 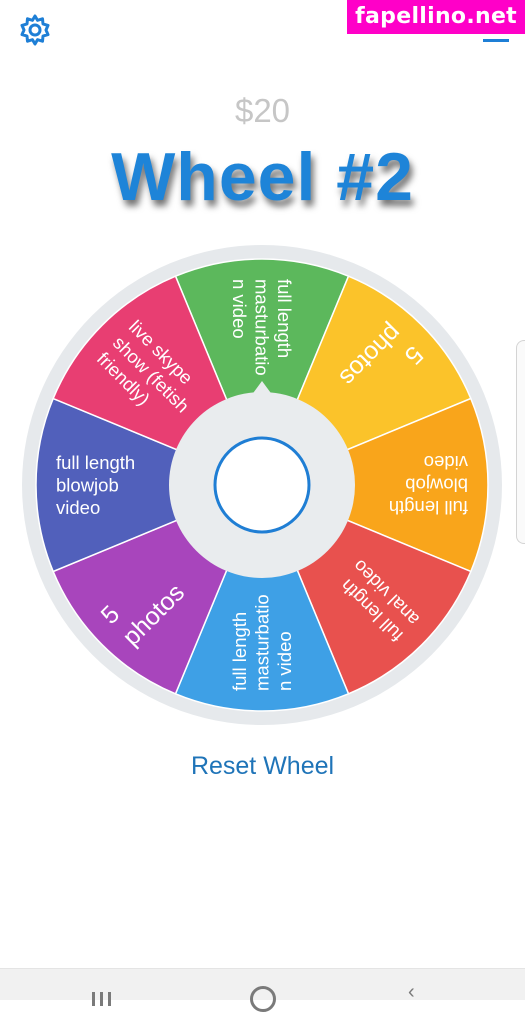 What do you see at coordinates (411, 992) in the screenshot?
I see `back-icon: ‹` at bounding box center [411, 992].